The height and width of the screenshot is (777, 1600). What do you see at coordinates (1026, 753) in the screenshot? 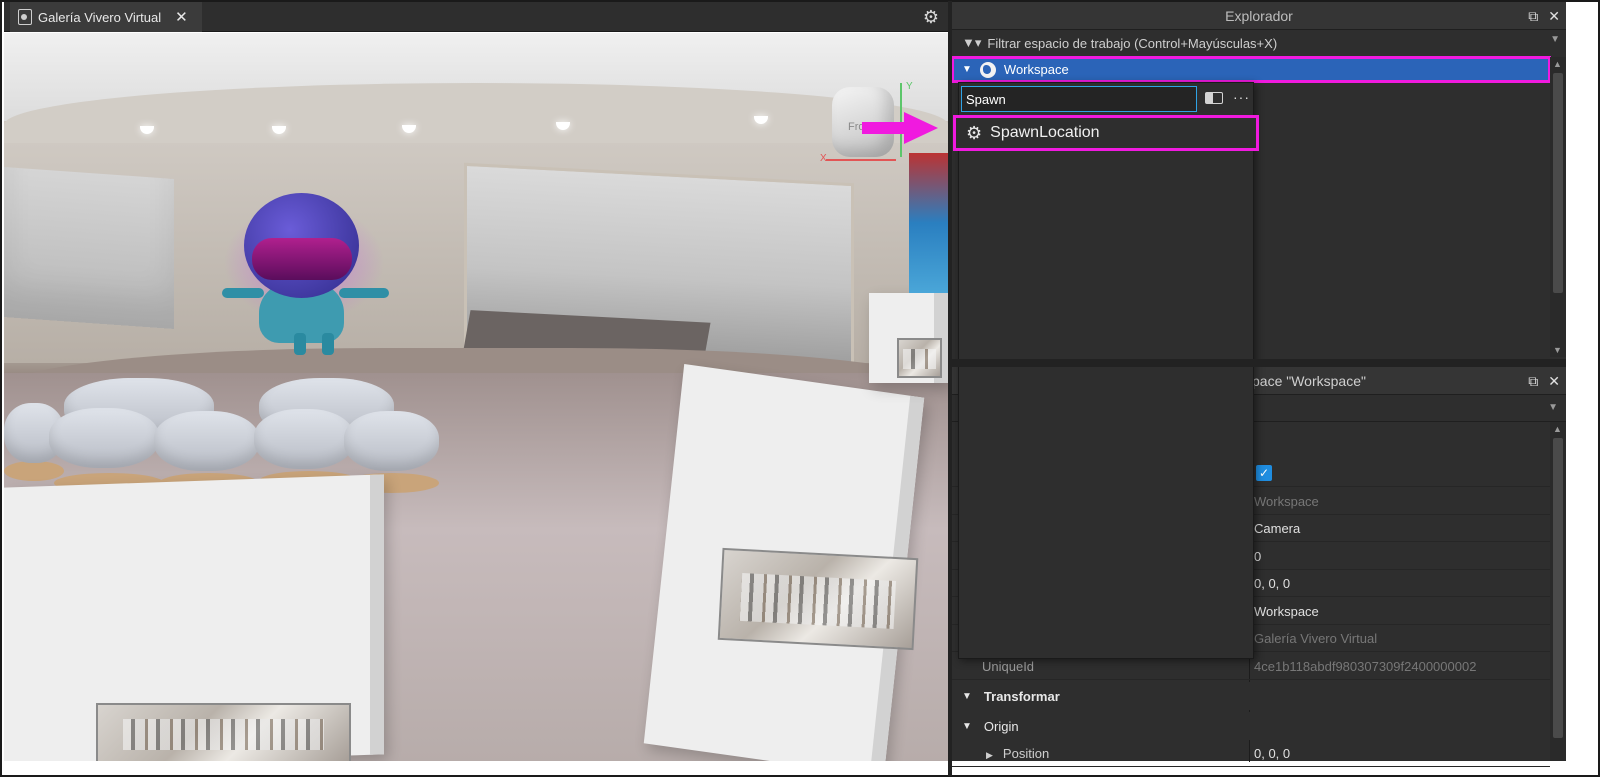
I see `position-label: Position` at bounding box center [1026, 753].